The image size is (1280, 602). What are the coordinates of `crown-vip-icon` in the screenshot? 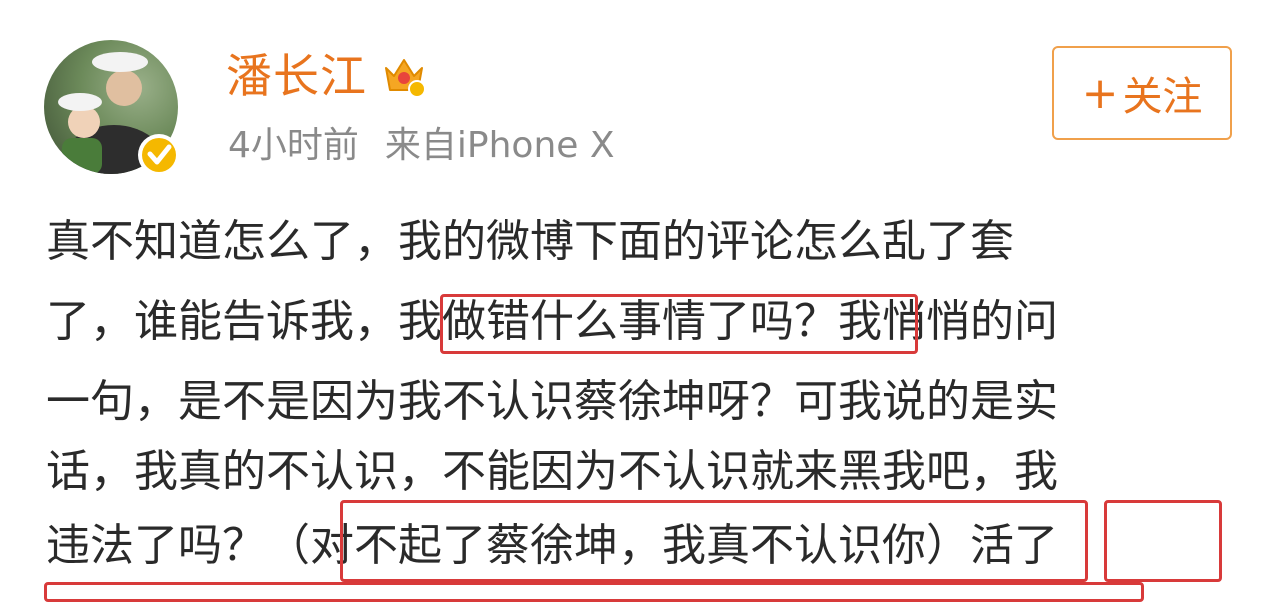 It's located at (404, 74).